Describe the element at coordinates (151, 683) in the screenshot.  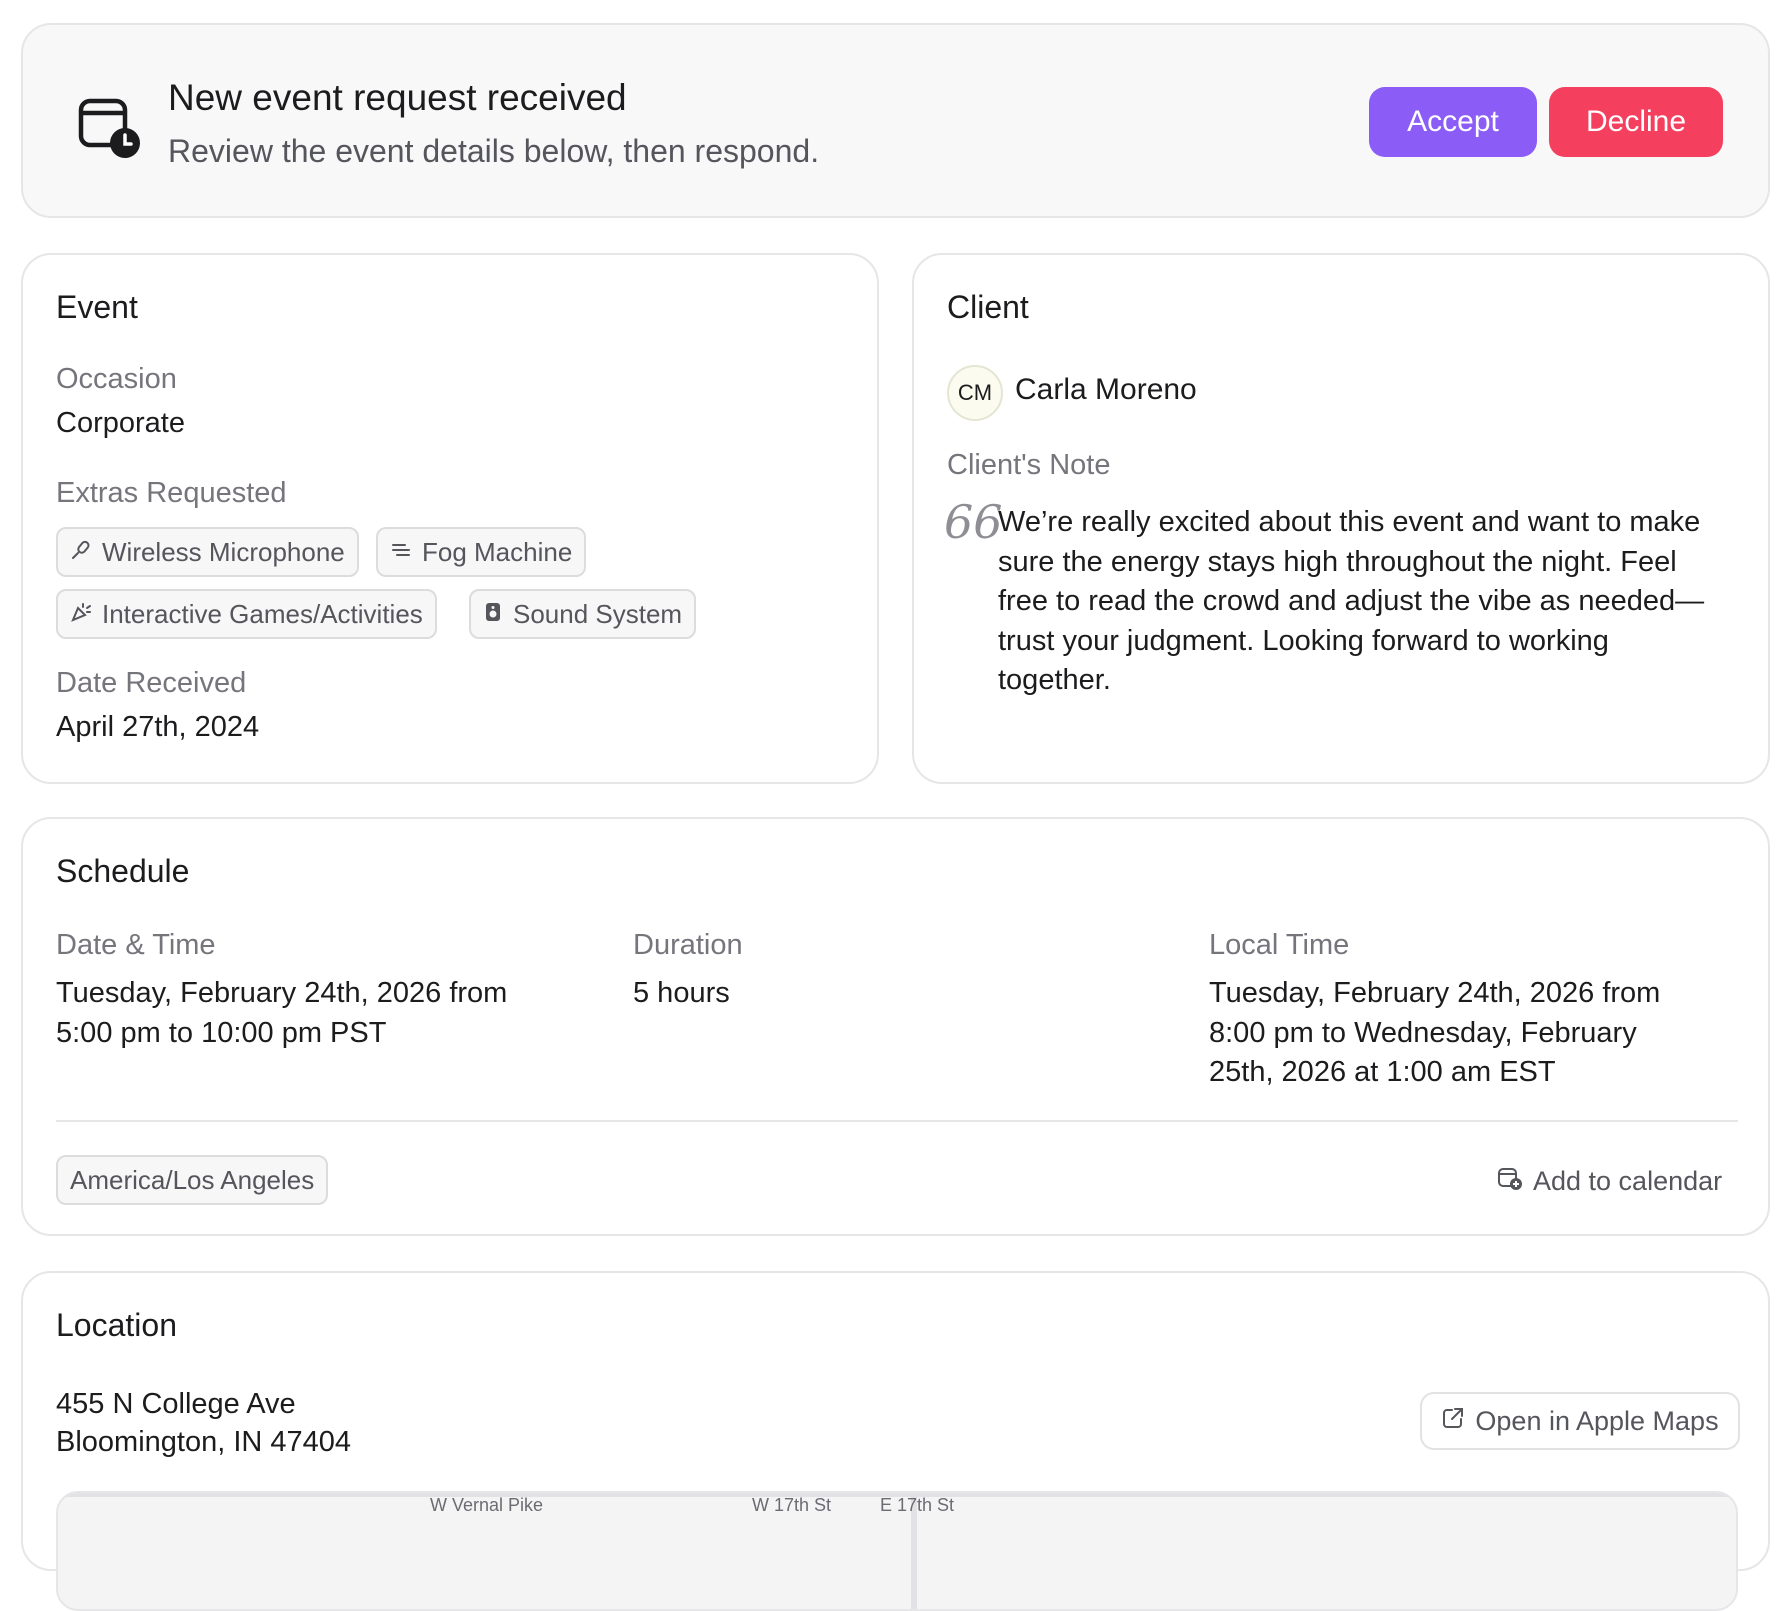
I see `date-received-label: Date Received` at that location.